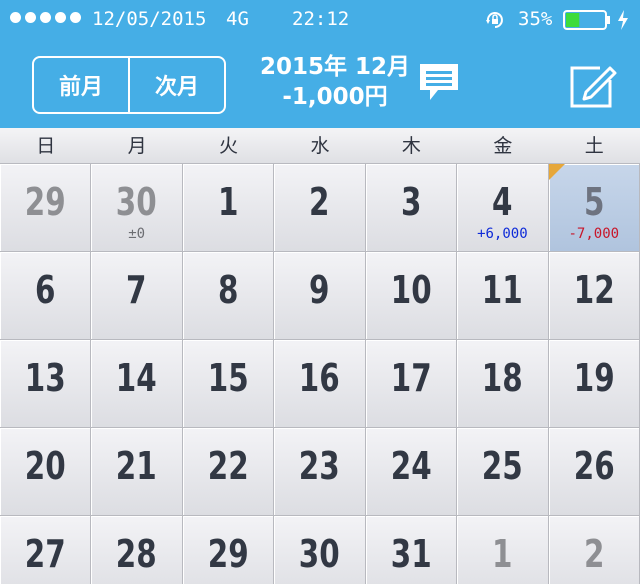 The width and height of the screenshot is (640, 584). Describe the element at coordinates (411, 466) in the screenshot. I see `calendar-day-number: 24` at that location.